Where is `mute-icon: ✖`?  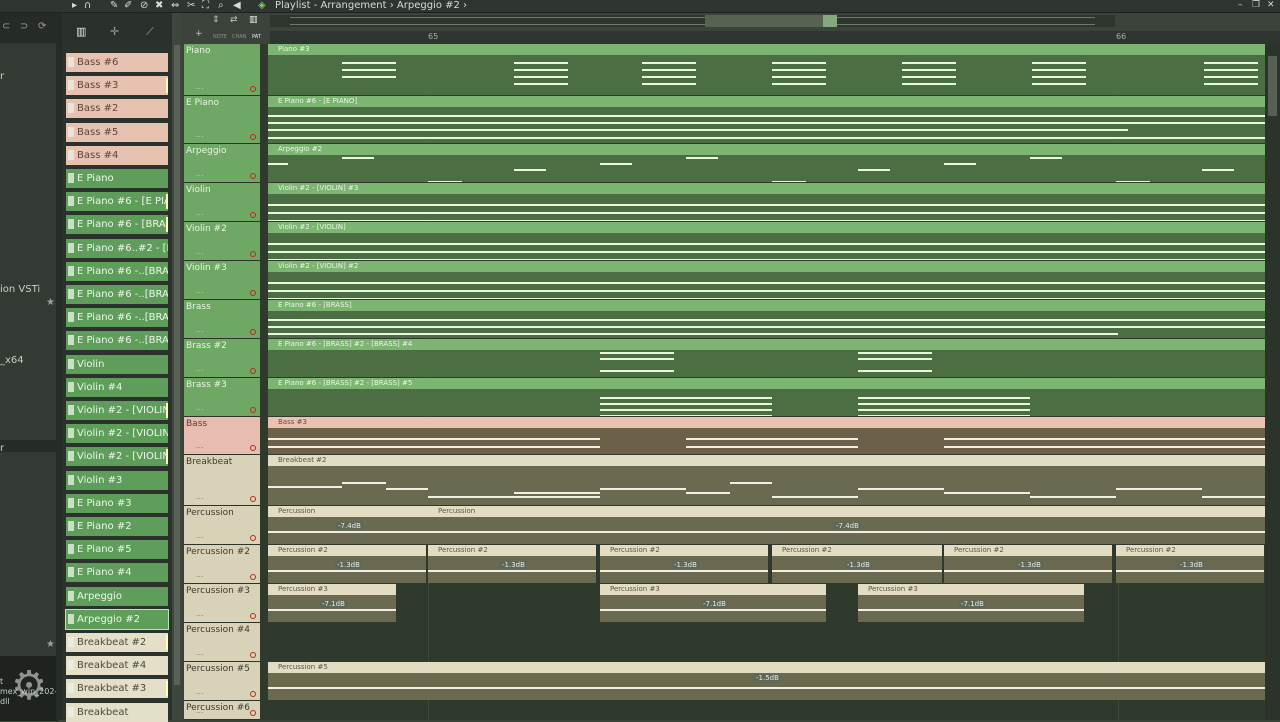
mute-icon: ✖ is located at coordinates (159, 6).